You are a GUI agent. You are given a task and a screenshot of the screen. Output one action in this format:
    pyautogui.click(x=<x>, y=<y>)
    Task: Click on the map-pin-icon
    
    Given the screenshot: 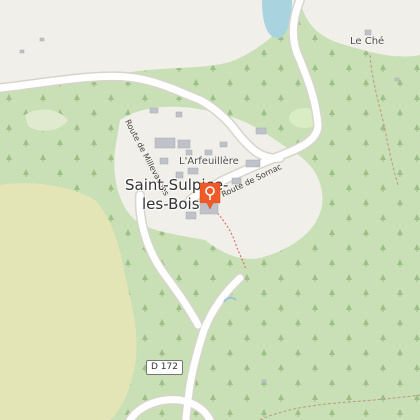 What is the action you would take?
    pyautogui.click(x=210, y=196)
    